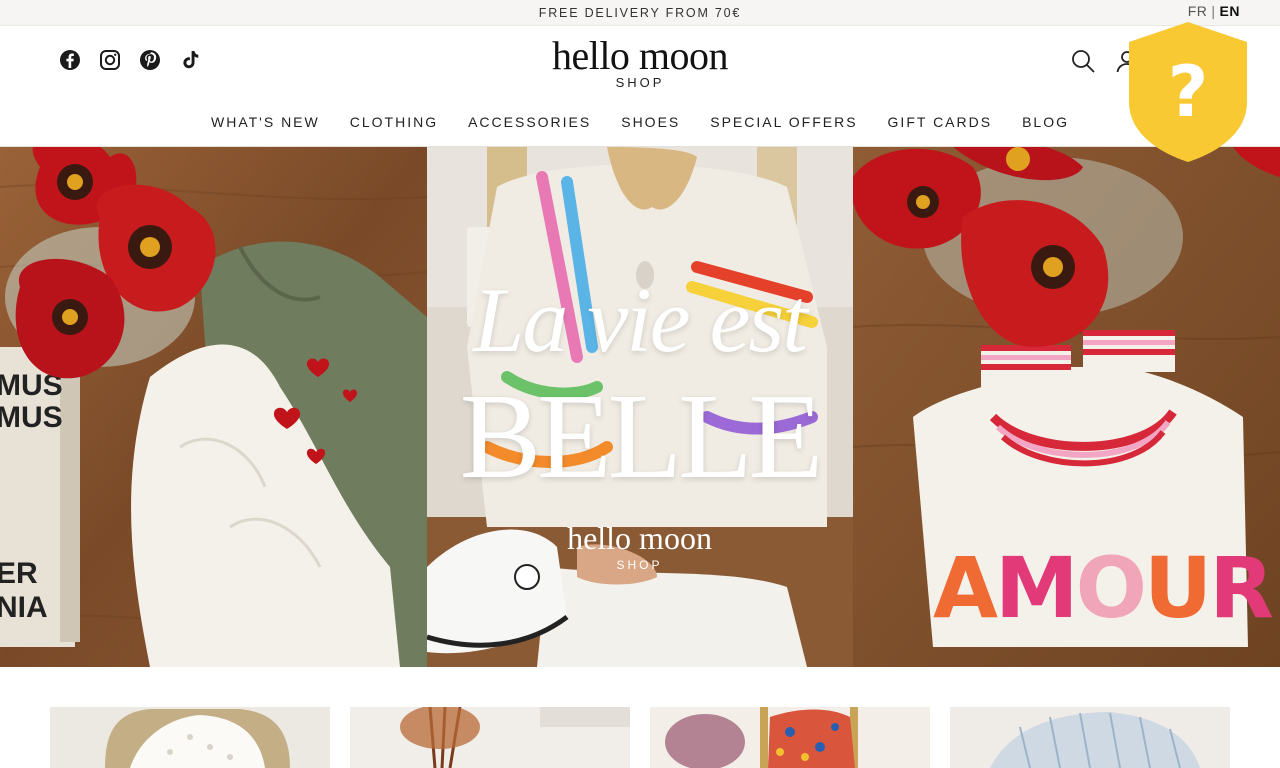 This screenshot has width=1280, height=768. I want to click on nav-gift-cards: GIFT CARDS, so click(940, 122).